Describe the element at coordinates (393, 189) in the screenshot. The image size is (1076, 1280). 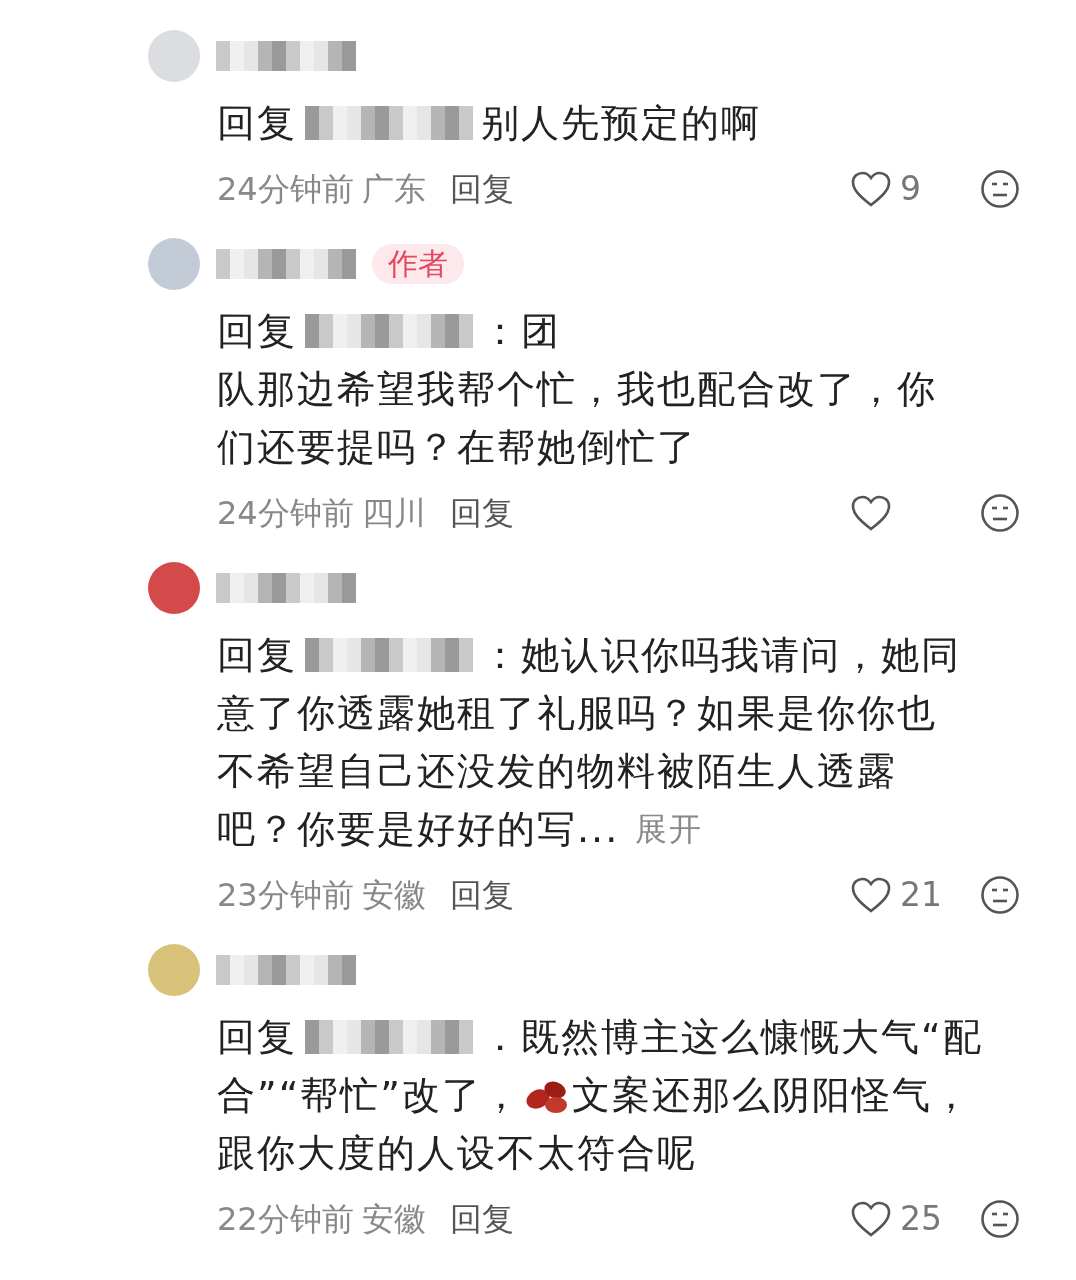
I see `comment-location: 广东` at that location.